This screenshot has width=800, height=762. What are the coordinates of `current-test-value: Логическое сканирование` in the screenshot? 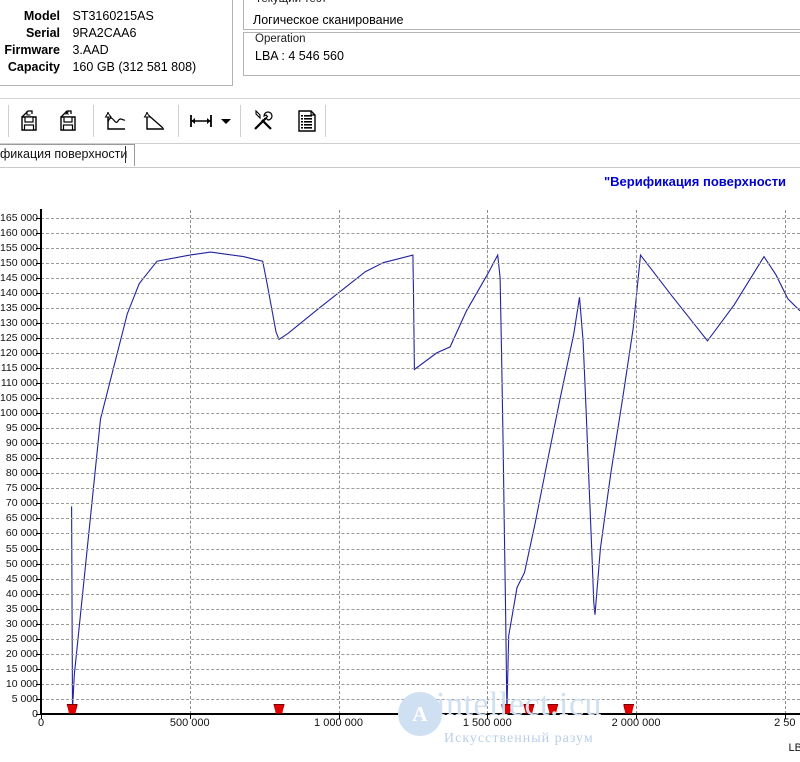 It's located at (328, 20).